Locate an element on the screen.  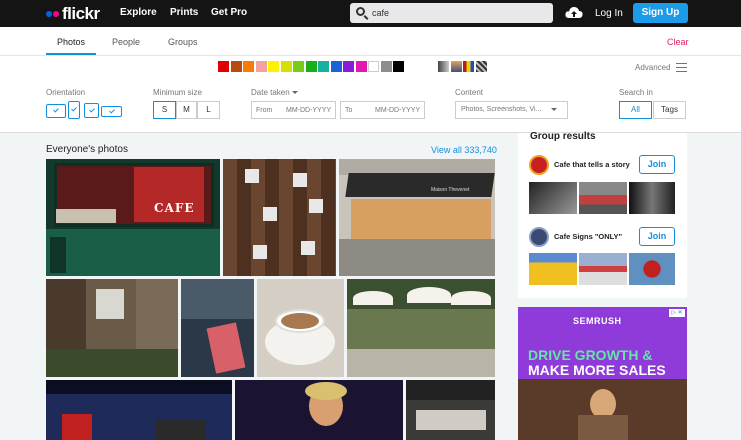
tab-people: People is located at coordinates (126, 42).